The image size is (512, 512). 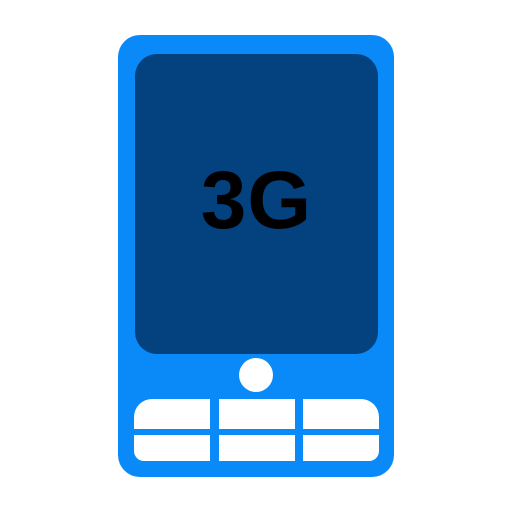 I want to click on keypad-key-top-right, so click(x=341, y=414).